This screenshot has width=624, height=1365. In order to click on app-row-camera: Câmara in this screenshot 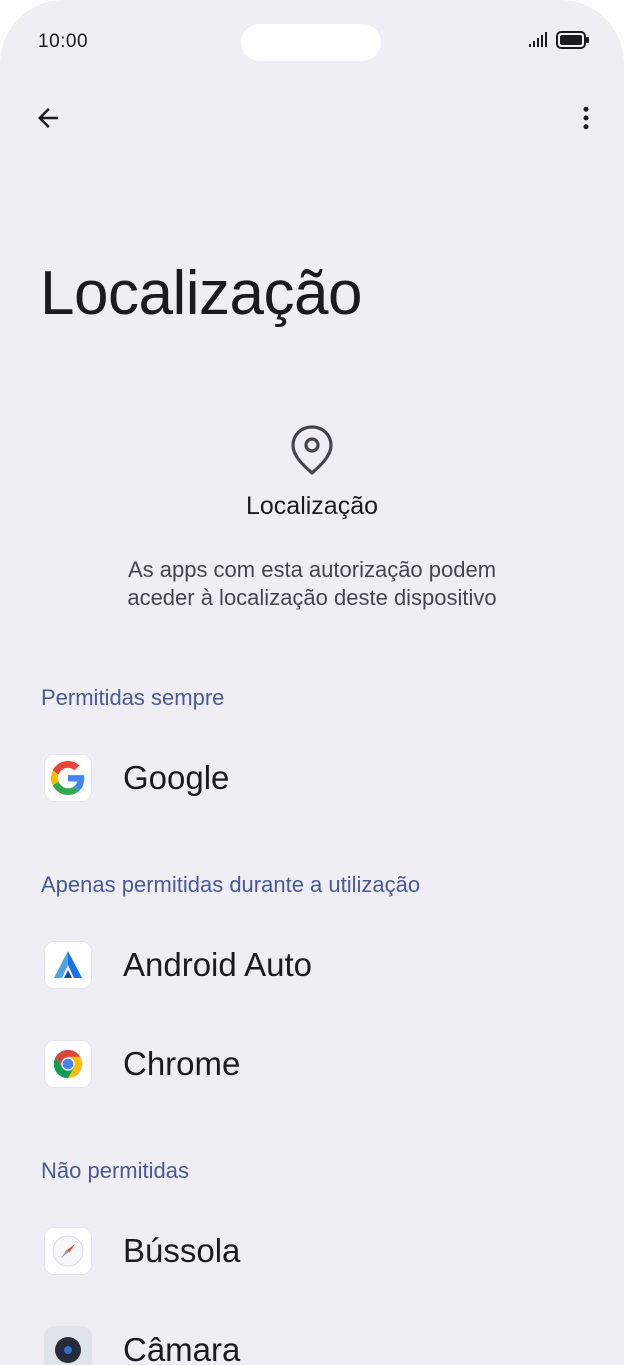, I will do `click(312, 1335)`.